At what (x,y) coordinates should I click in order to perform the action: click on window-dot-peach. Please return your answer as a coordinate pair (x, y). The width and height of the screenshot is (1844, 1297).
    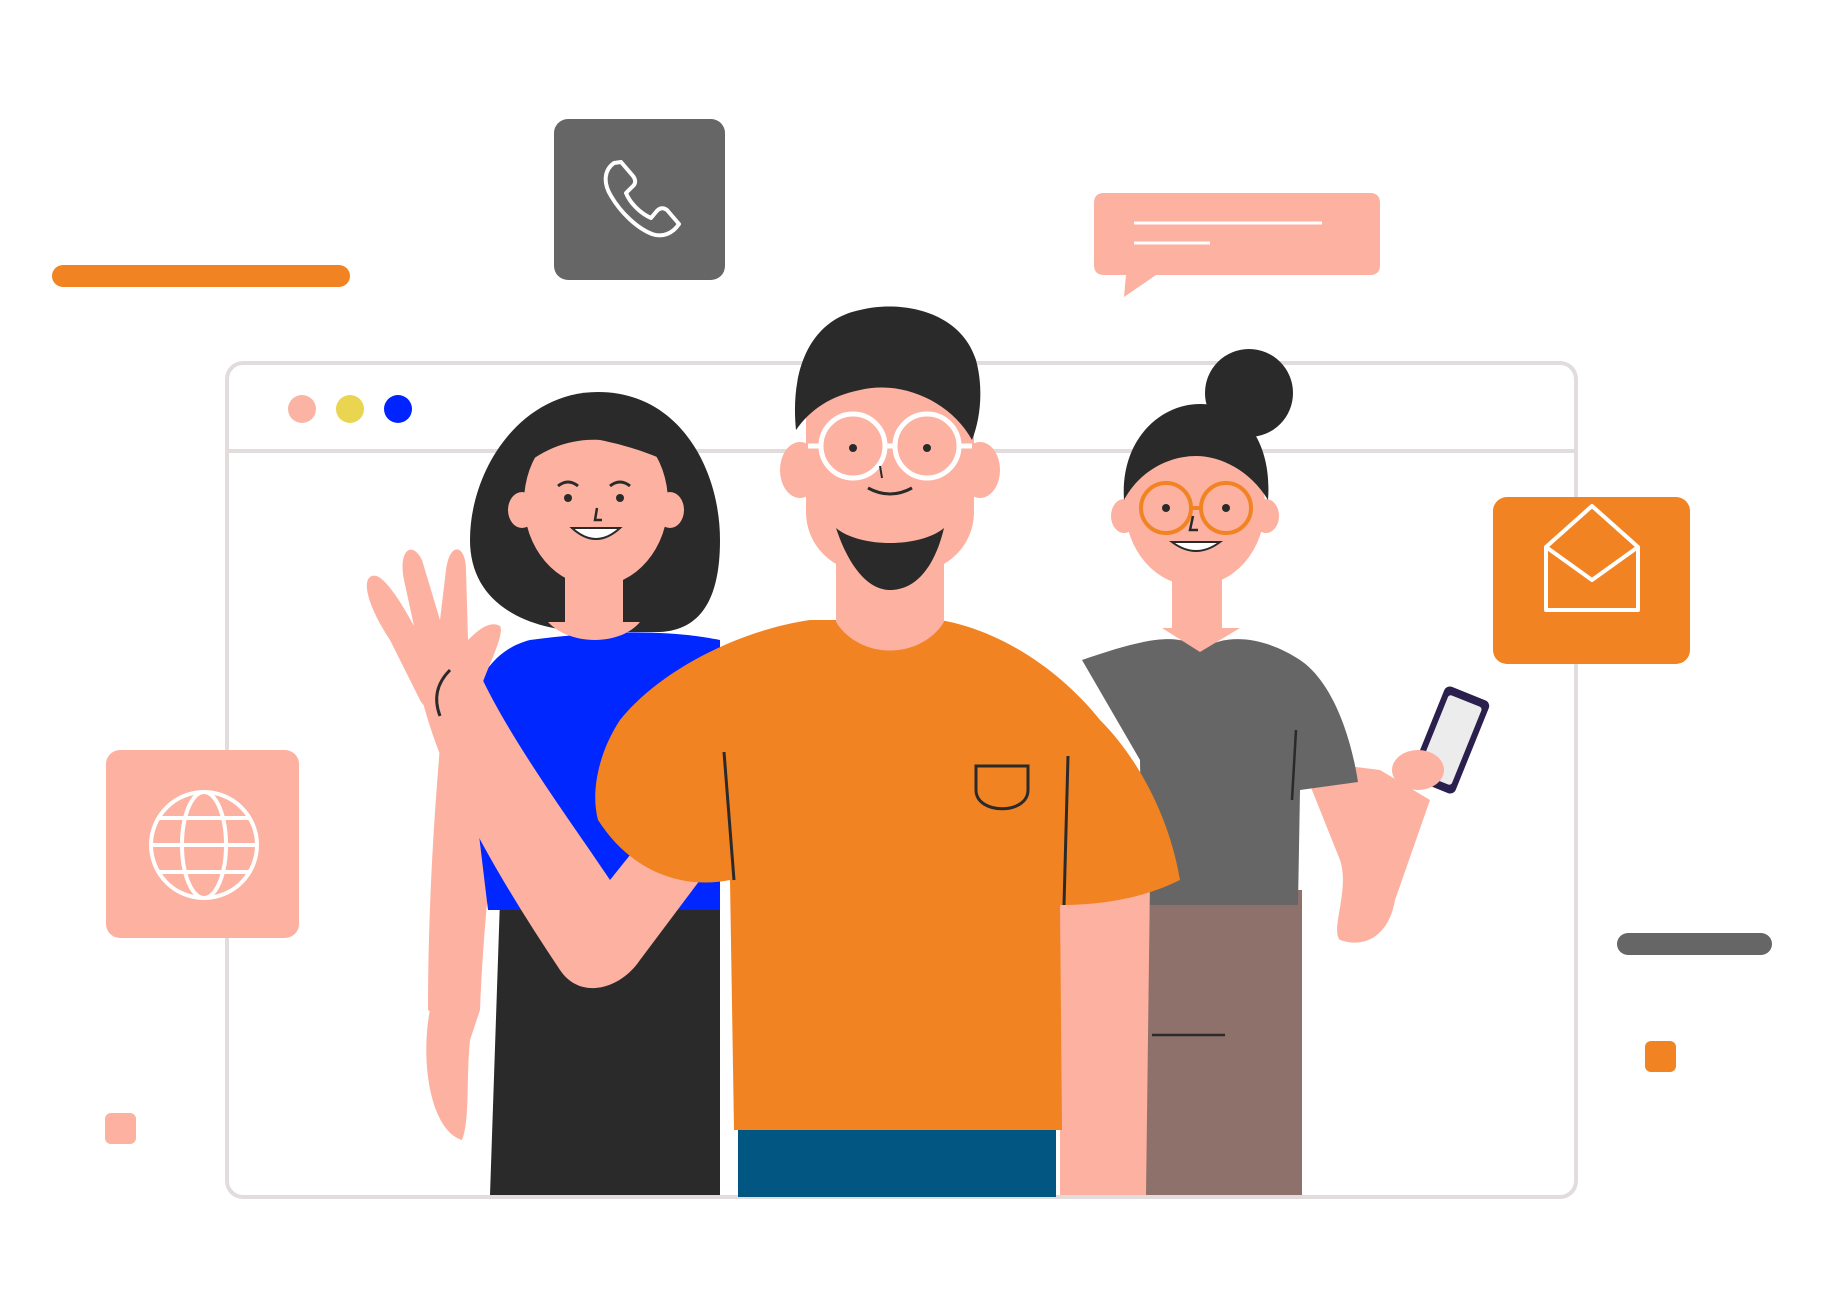
    Looking at the image, I should click on (302, 409).